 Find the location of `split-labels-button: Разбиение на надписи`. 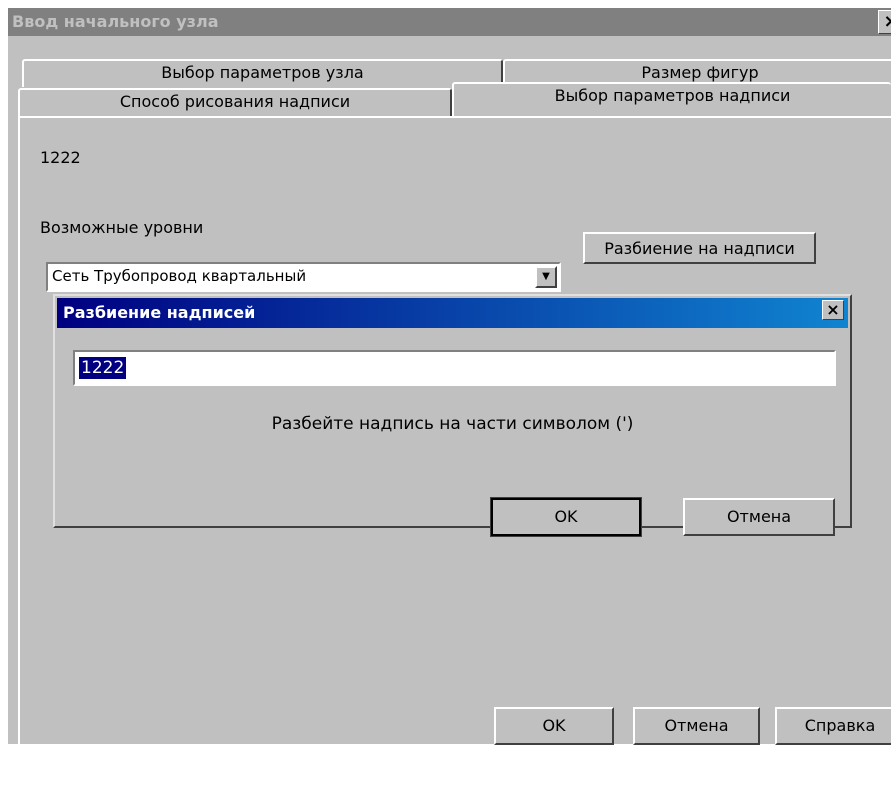

split-labels-button: Разбиение на надписи is located at coordinates (699, 248).